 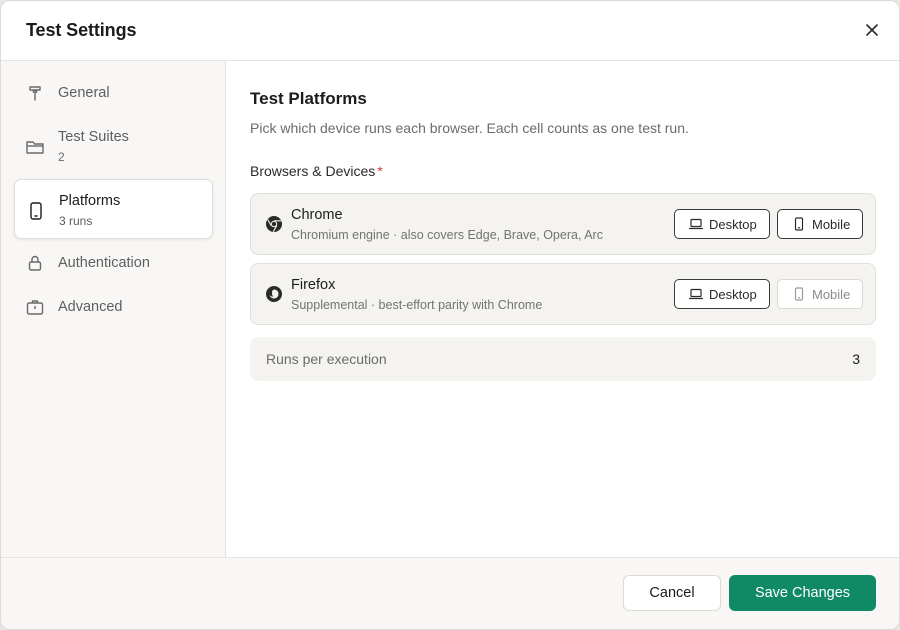 I want to click on sidebar-item-general: General, so click(x=113, y=93).